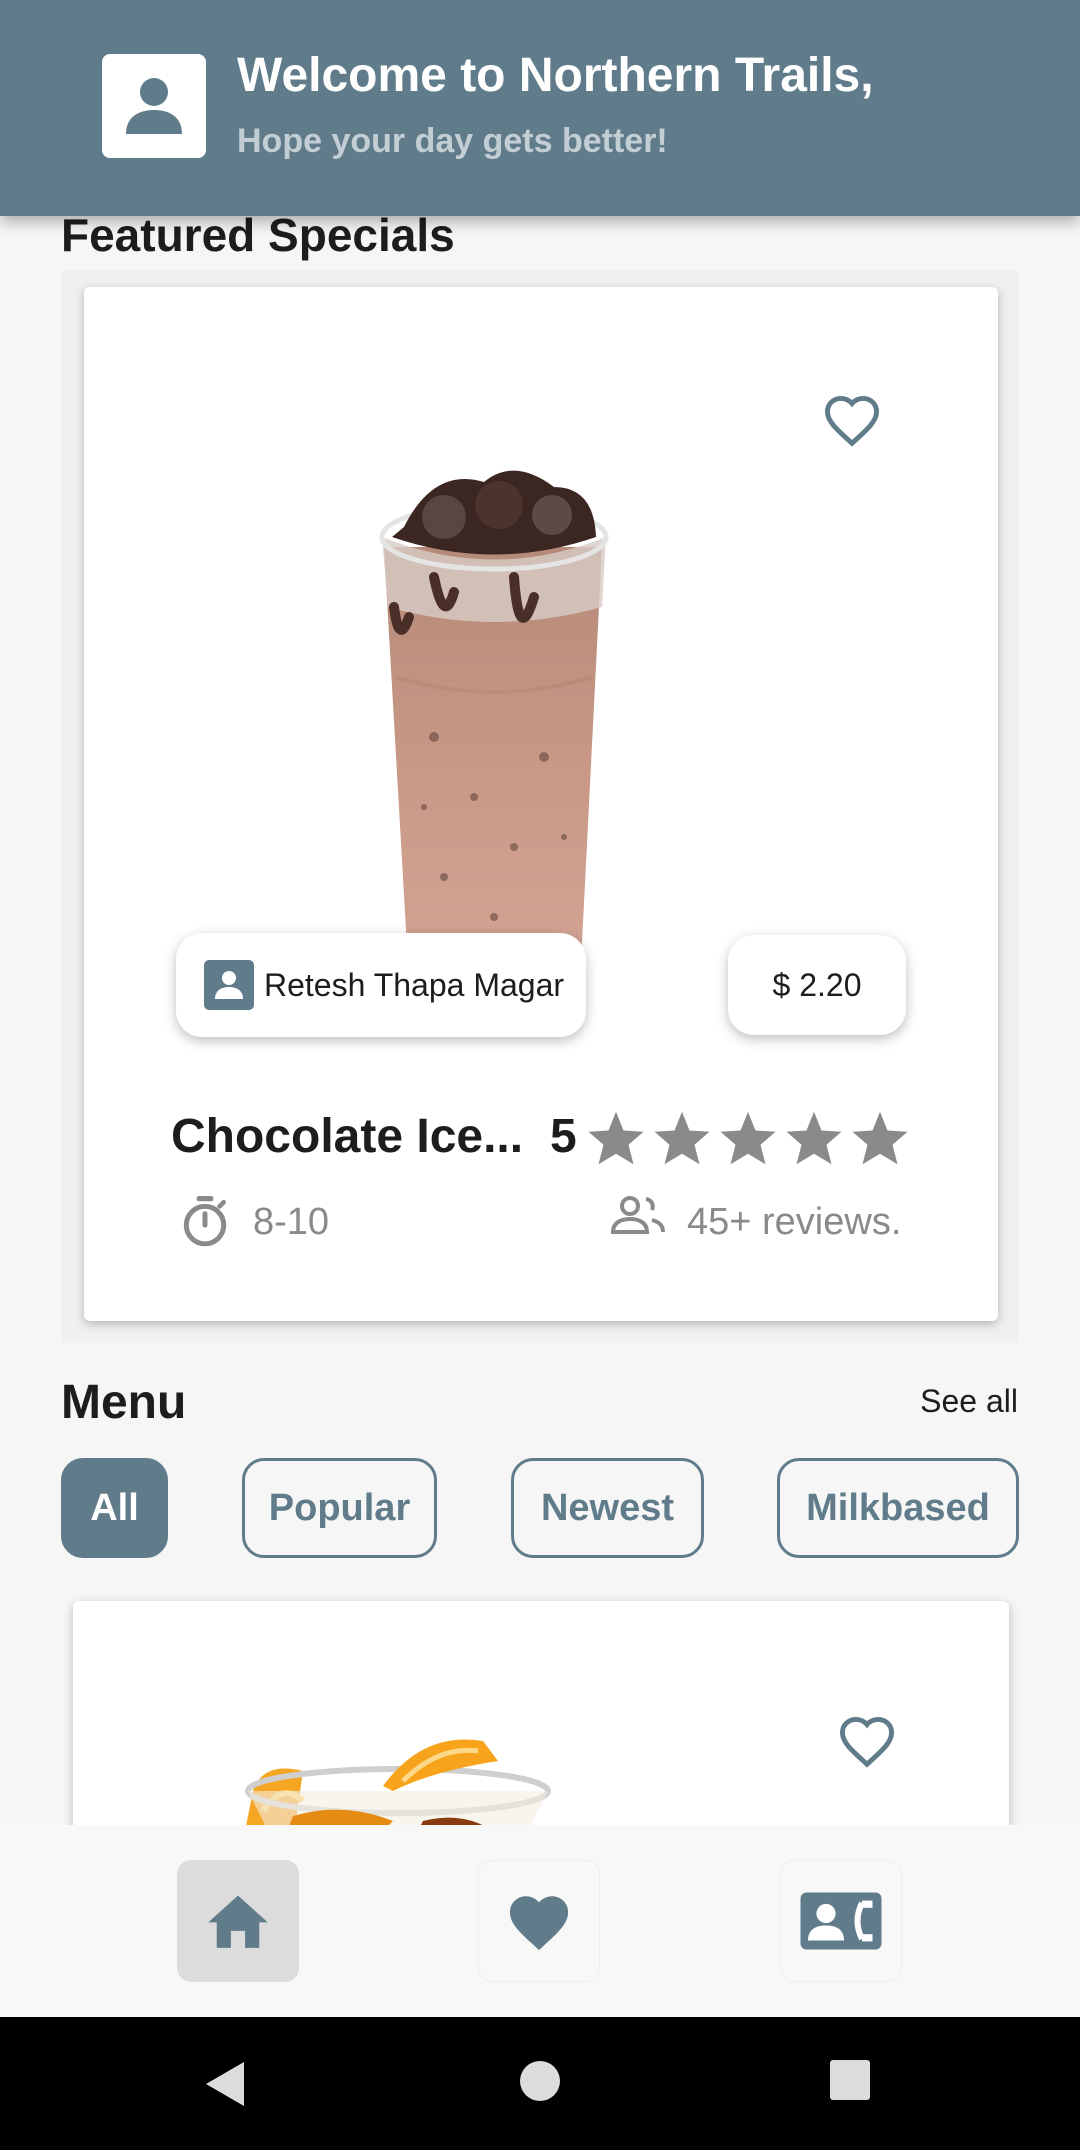 The width and height of the screenshot is (1080, 2150). I want to click on bottom-navigation, so click(540, 1921).